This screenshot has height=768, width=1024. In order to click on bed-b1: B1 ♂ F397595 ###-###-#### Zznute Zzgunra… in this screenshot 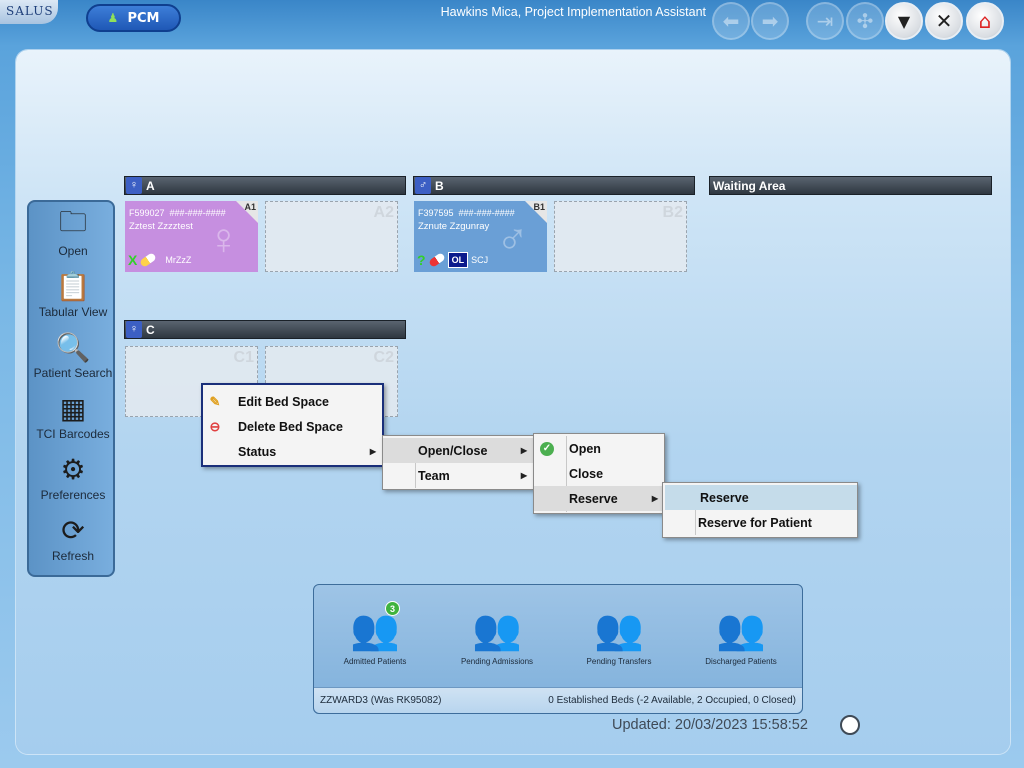, I will do `click(480, 236)`.